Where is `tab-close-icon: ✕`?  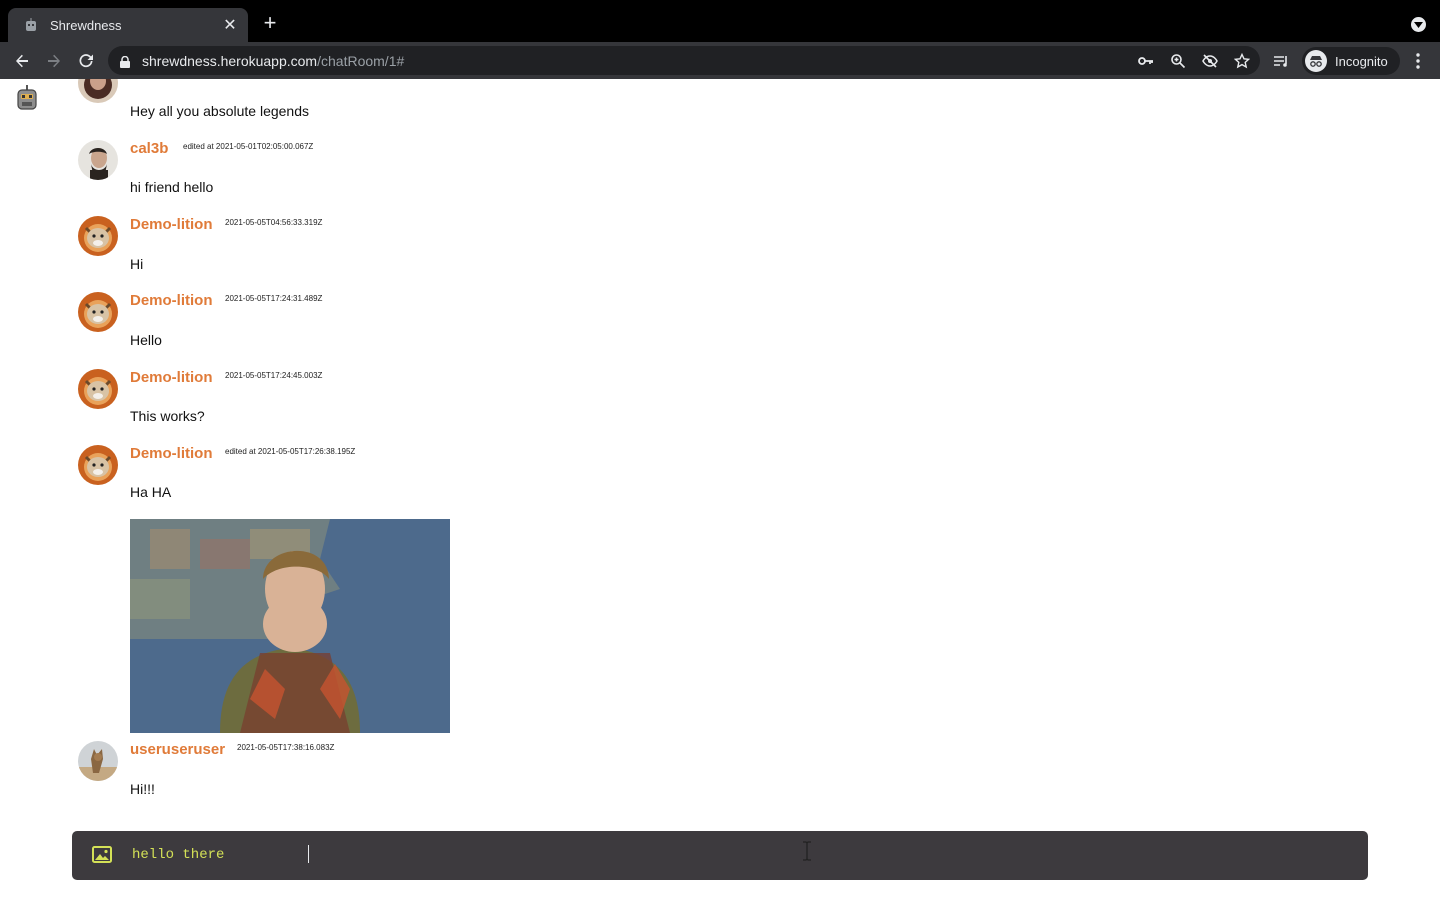
tab-close-icon: ✕ is located at coordinates (230, 25).